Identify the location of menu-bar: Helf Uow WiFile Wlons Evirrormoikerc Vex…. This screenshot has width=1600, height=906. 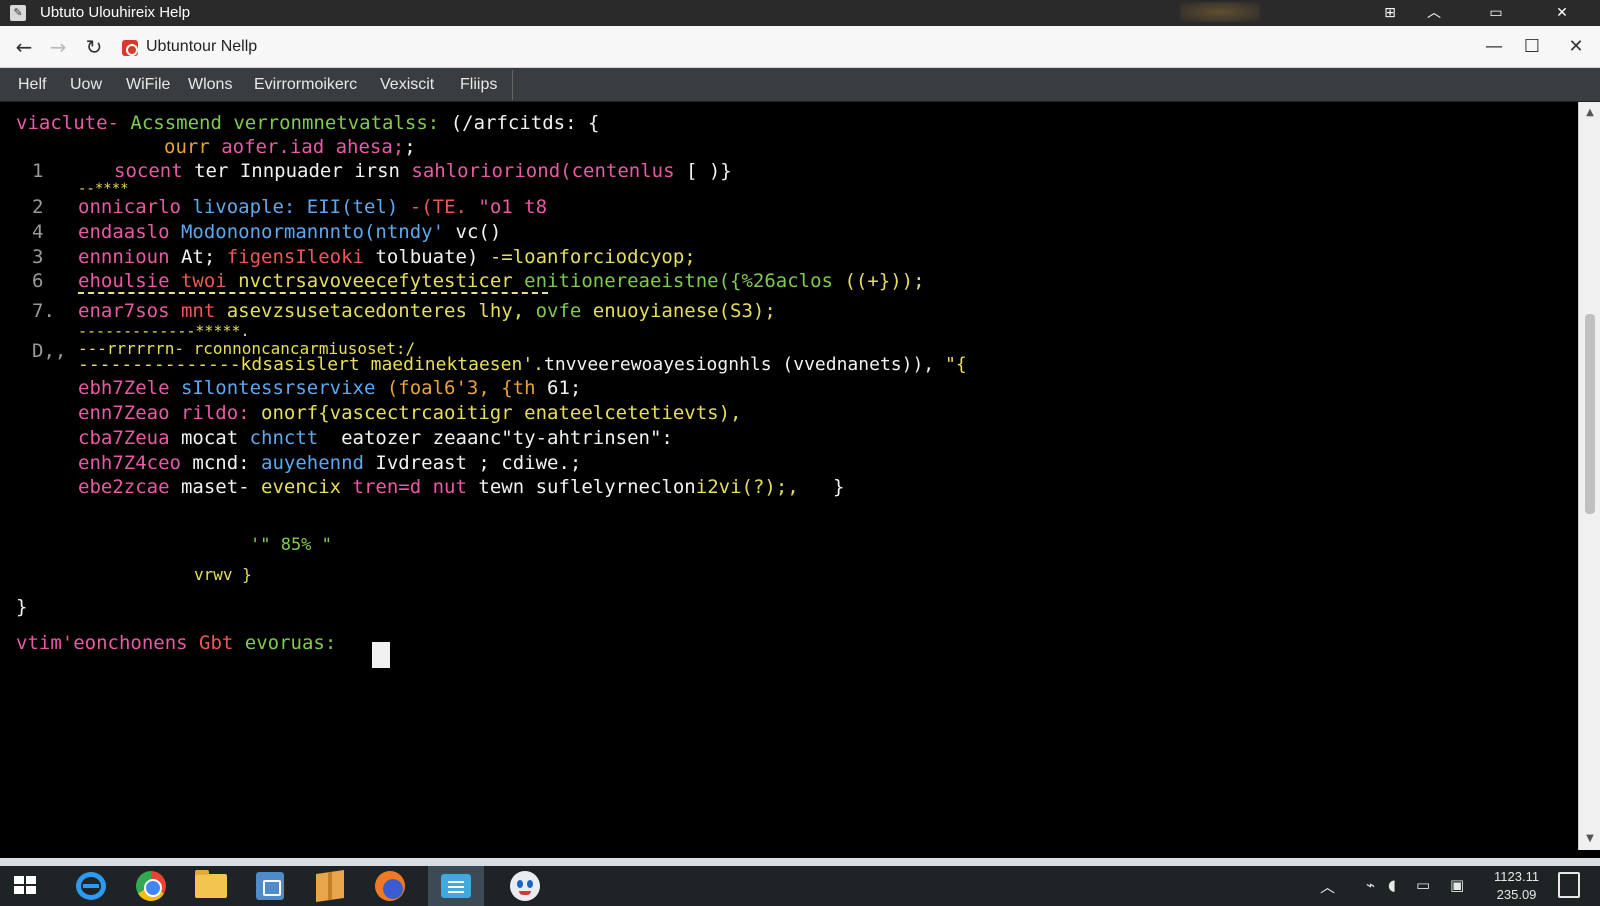
(800, 85).